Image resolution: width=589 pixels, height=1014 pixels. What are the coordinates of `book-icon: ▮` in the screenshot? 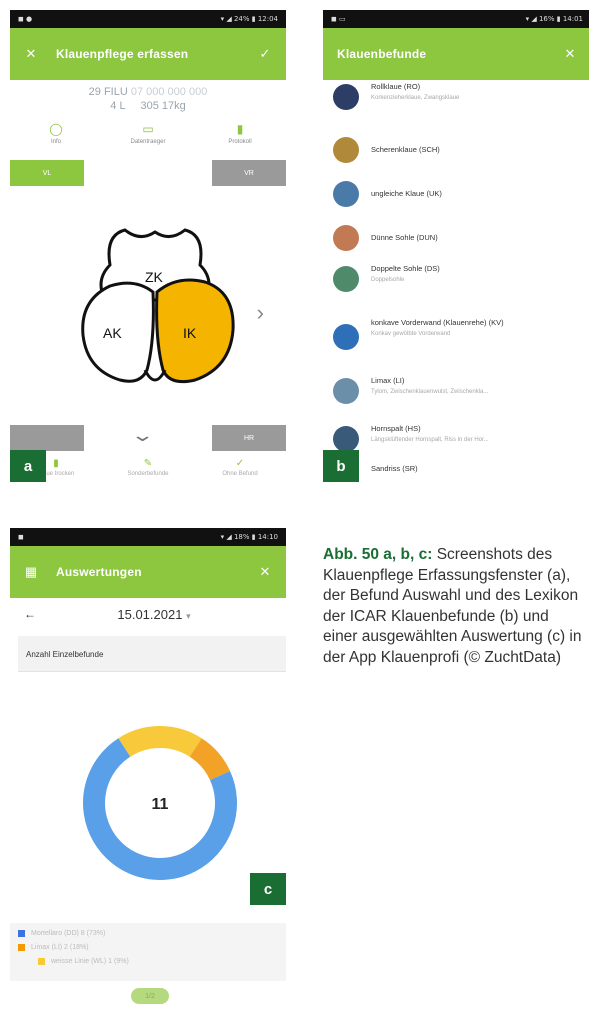 It's located at (240, 129).